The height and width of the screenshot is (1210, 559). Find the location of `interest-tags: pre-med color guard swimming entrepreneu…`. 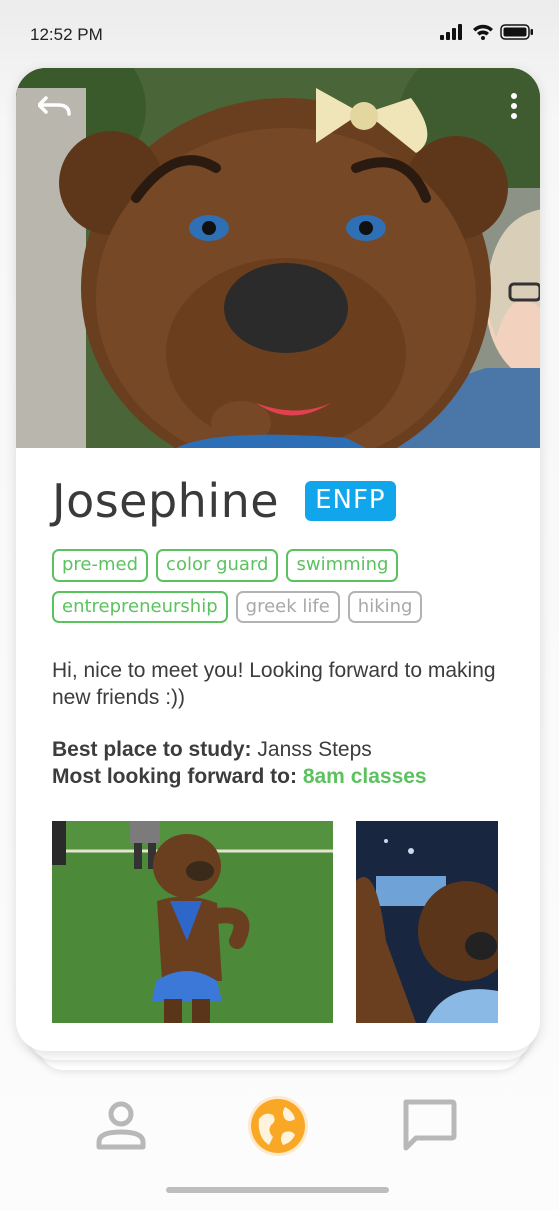

interest-tags: pre-med color guard swimming entrepreneu… is located at coordinates (282, 590).